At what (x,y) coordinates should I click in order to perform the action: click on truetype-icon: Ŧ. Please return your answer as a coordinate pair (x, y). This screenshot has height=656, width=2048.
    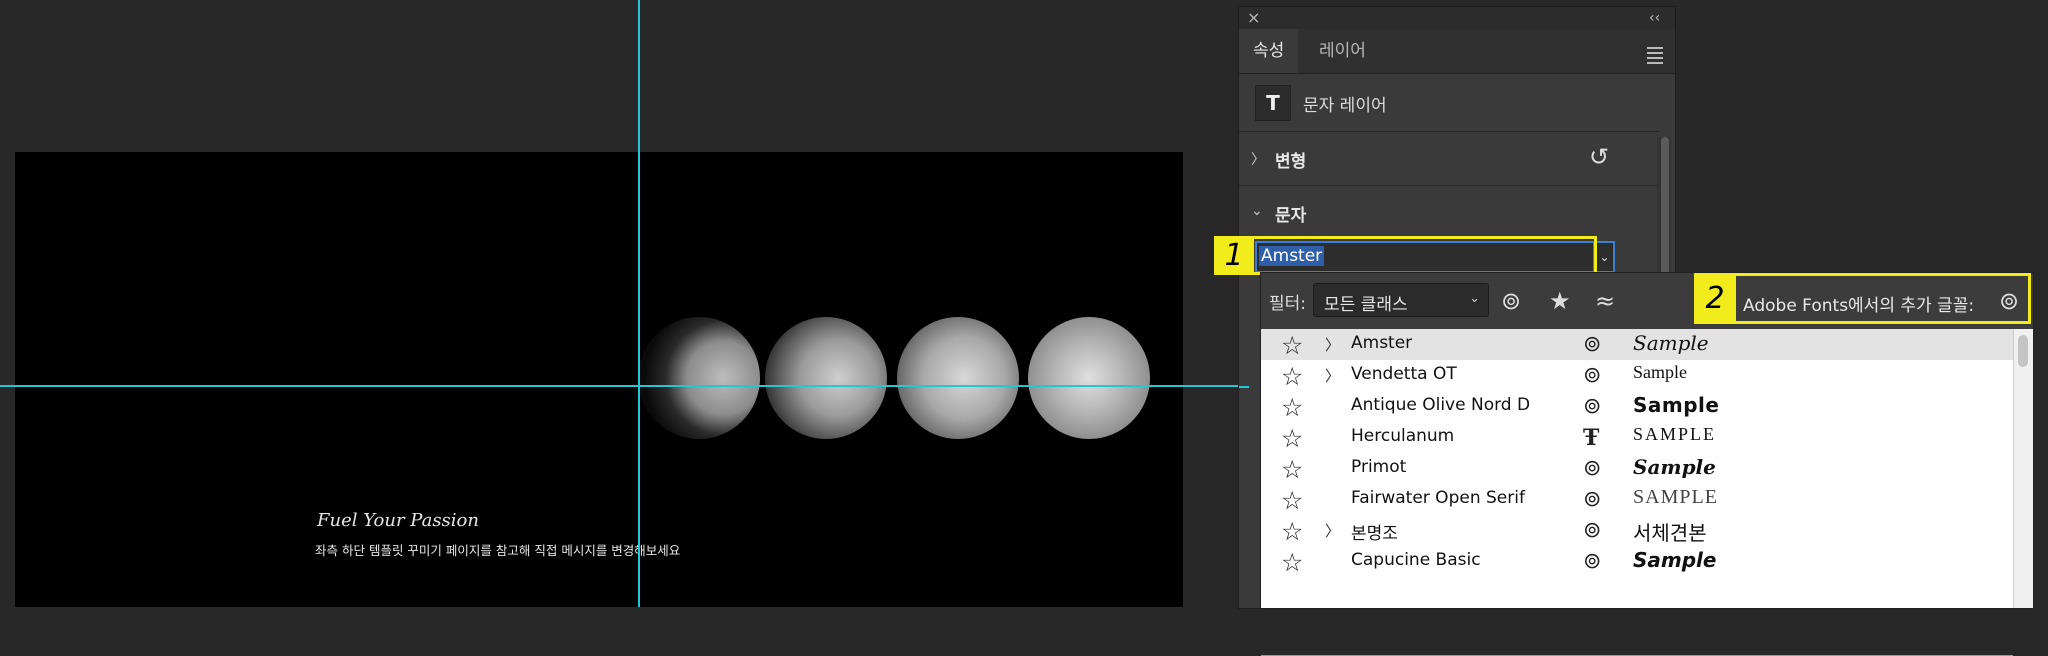
    Looking at the image, I should click on (1591, 438).